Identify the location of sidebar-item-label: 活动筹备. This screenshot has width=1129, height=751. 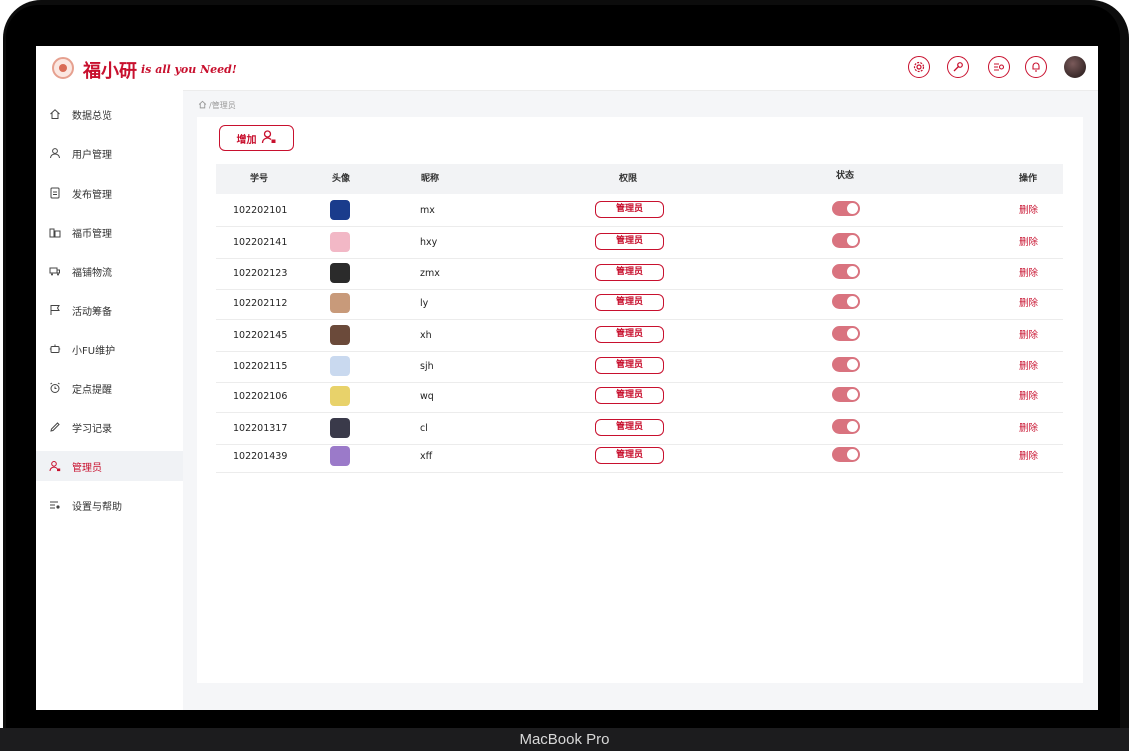
(92, 312).